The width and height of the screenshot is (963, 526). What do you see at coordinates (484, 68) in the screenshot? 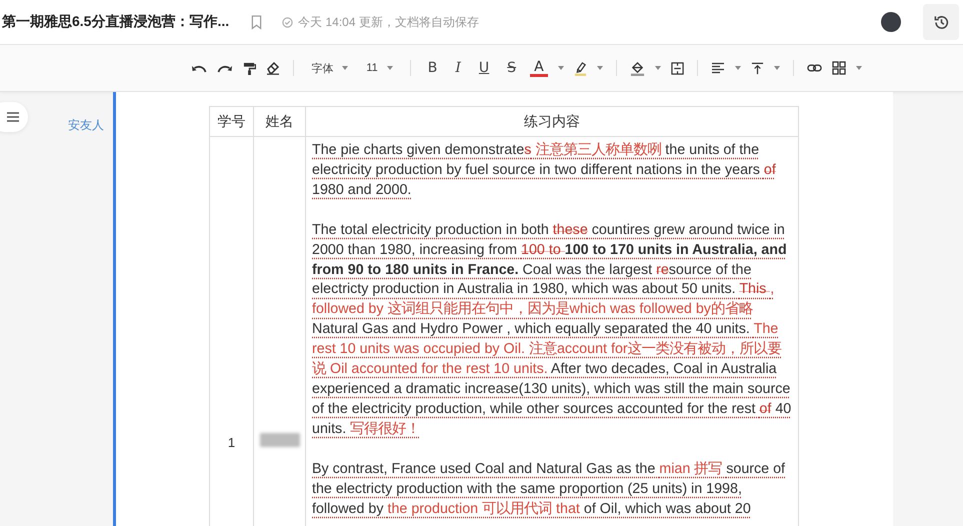
I see `underline-button: U` at bounding box center [484, 68].